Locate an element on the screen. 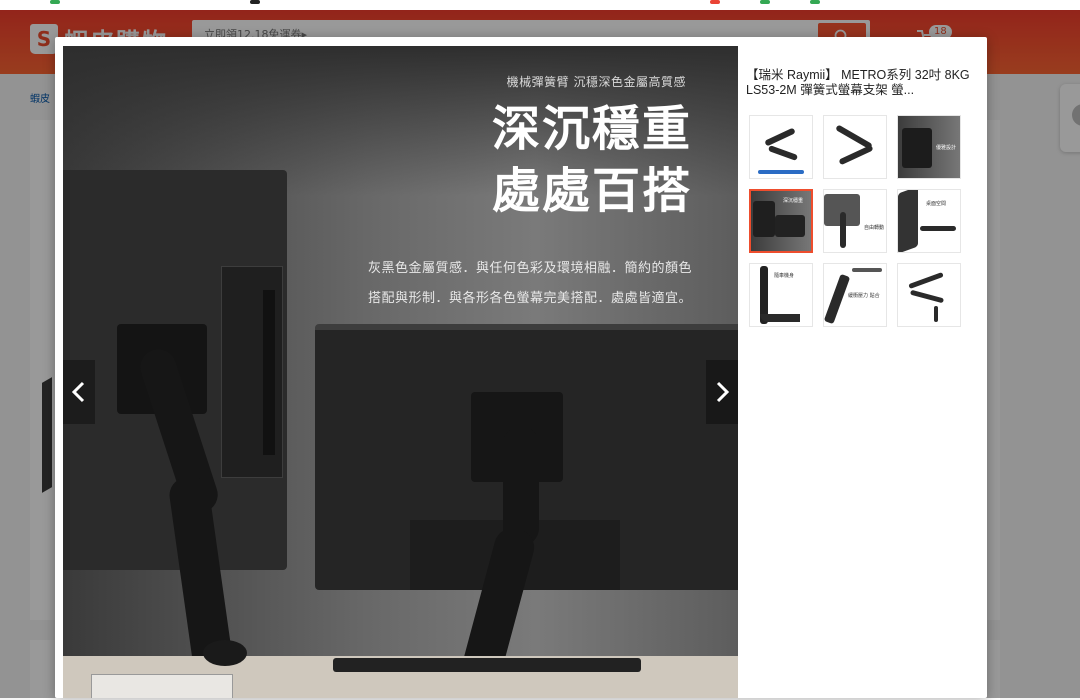 The image size is (1080, 700). thumbnail-6: 桌面空間 is located at coordinates (929, 221).